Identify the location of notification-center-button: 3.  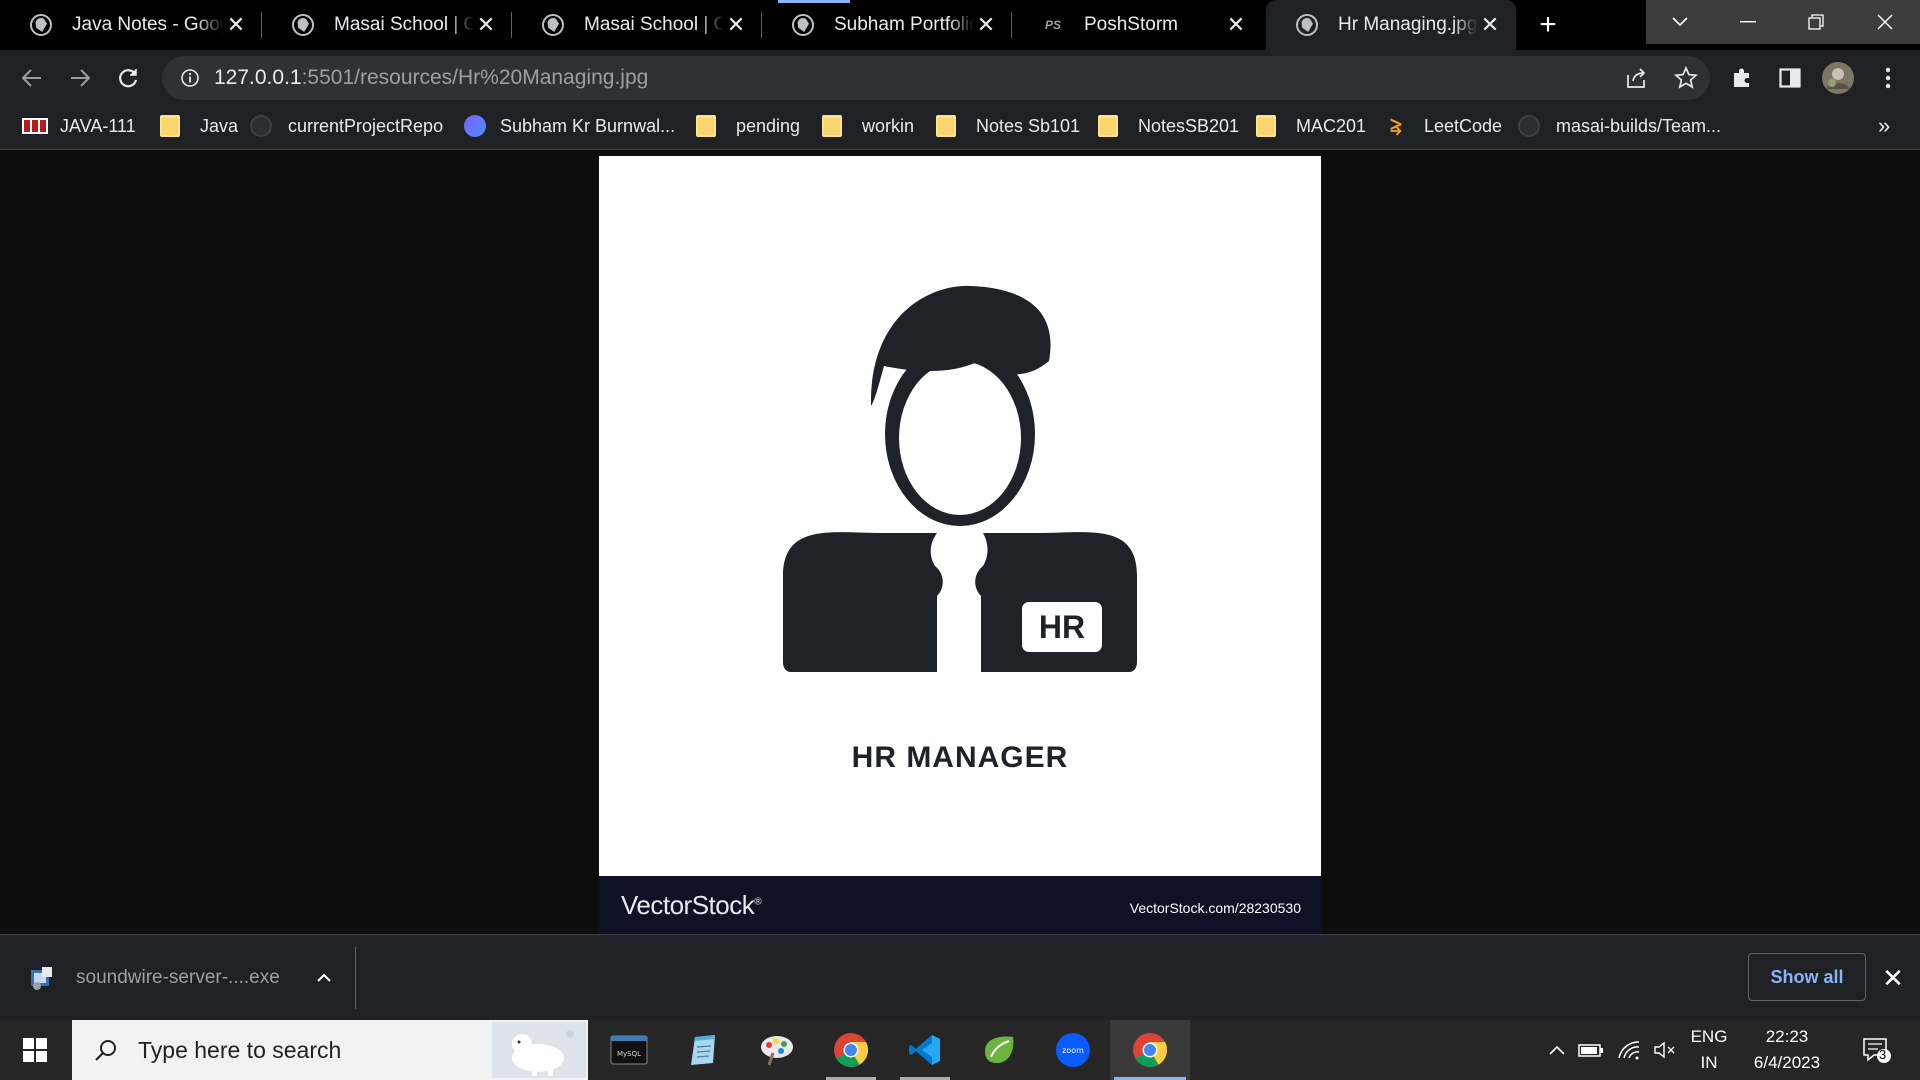
(1877, 1050).